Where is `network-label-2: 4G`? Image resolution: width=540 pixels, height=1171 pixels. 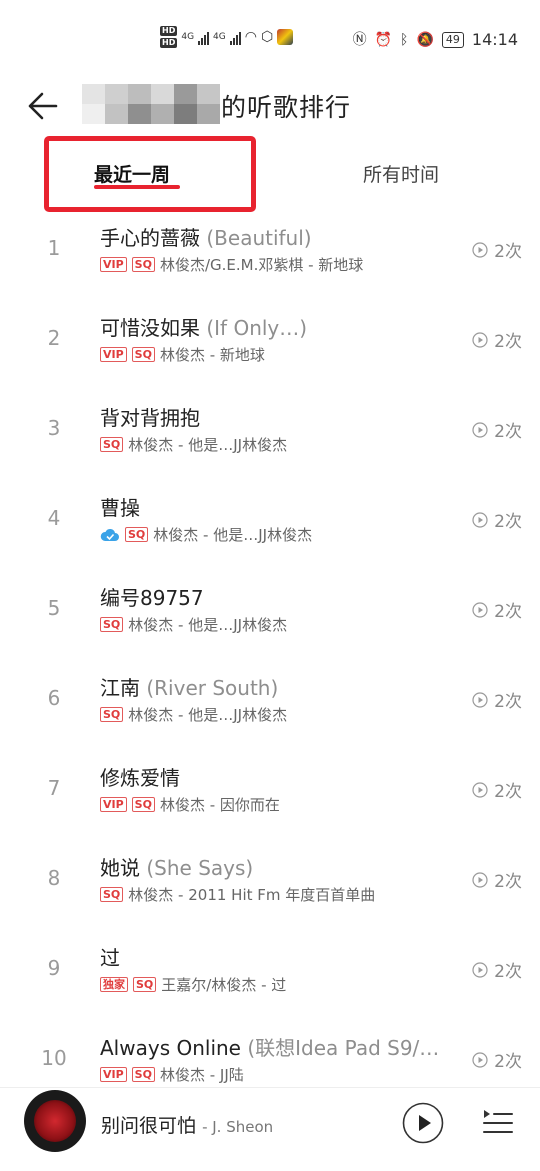 network-label-2: 4G is located at coordinates (219, 37).